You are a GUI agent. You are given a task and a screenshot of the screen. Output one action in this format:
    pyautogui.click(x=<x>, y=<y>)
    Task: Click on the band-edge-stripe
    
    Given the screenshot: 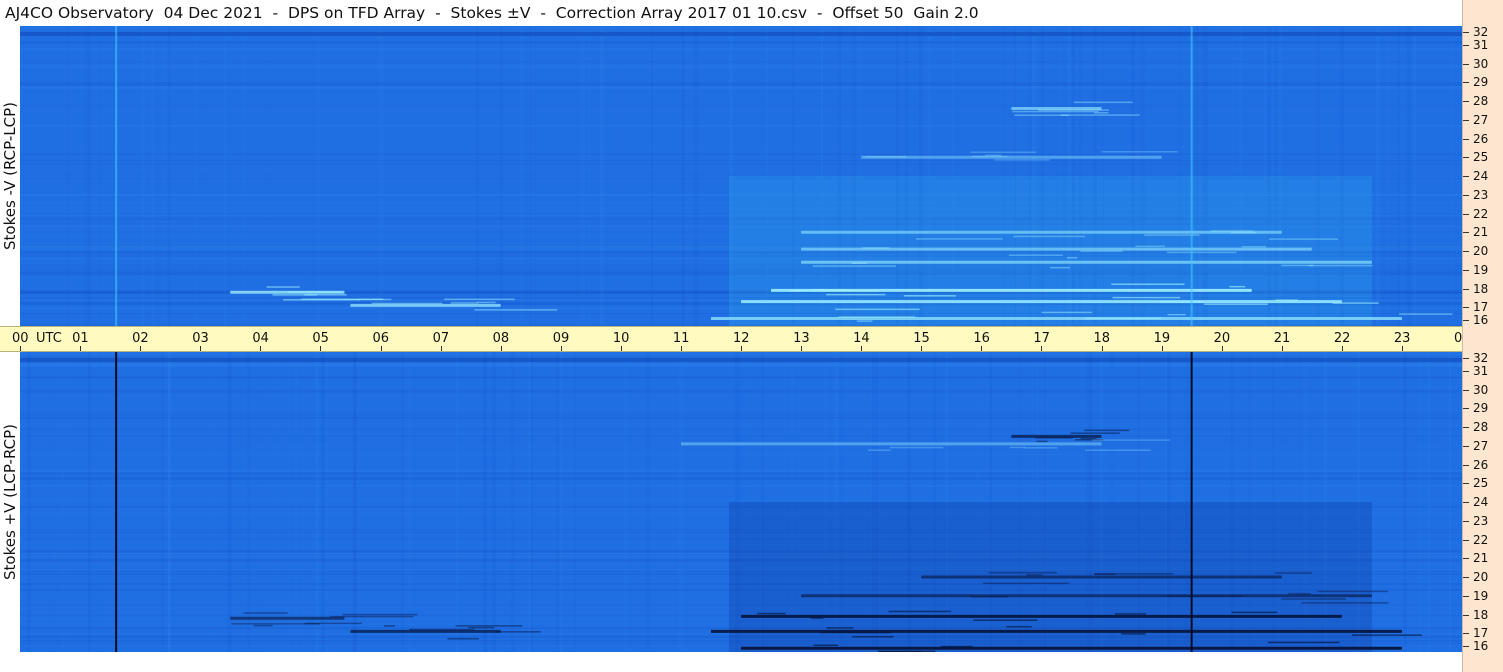 What is the action you would take?
    pyautogui.click(x=741, y=34)
    